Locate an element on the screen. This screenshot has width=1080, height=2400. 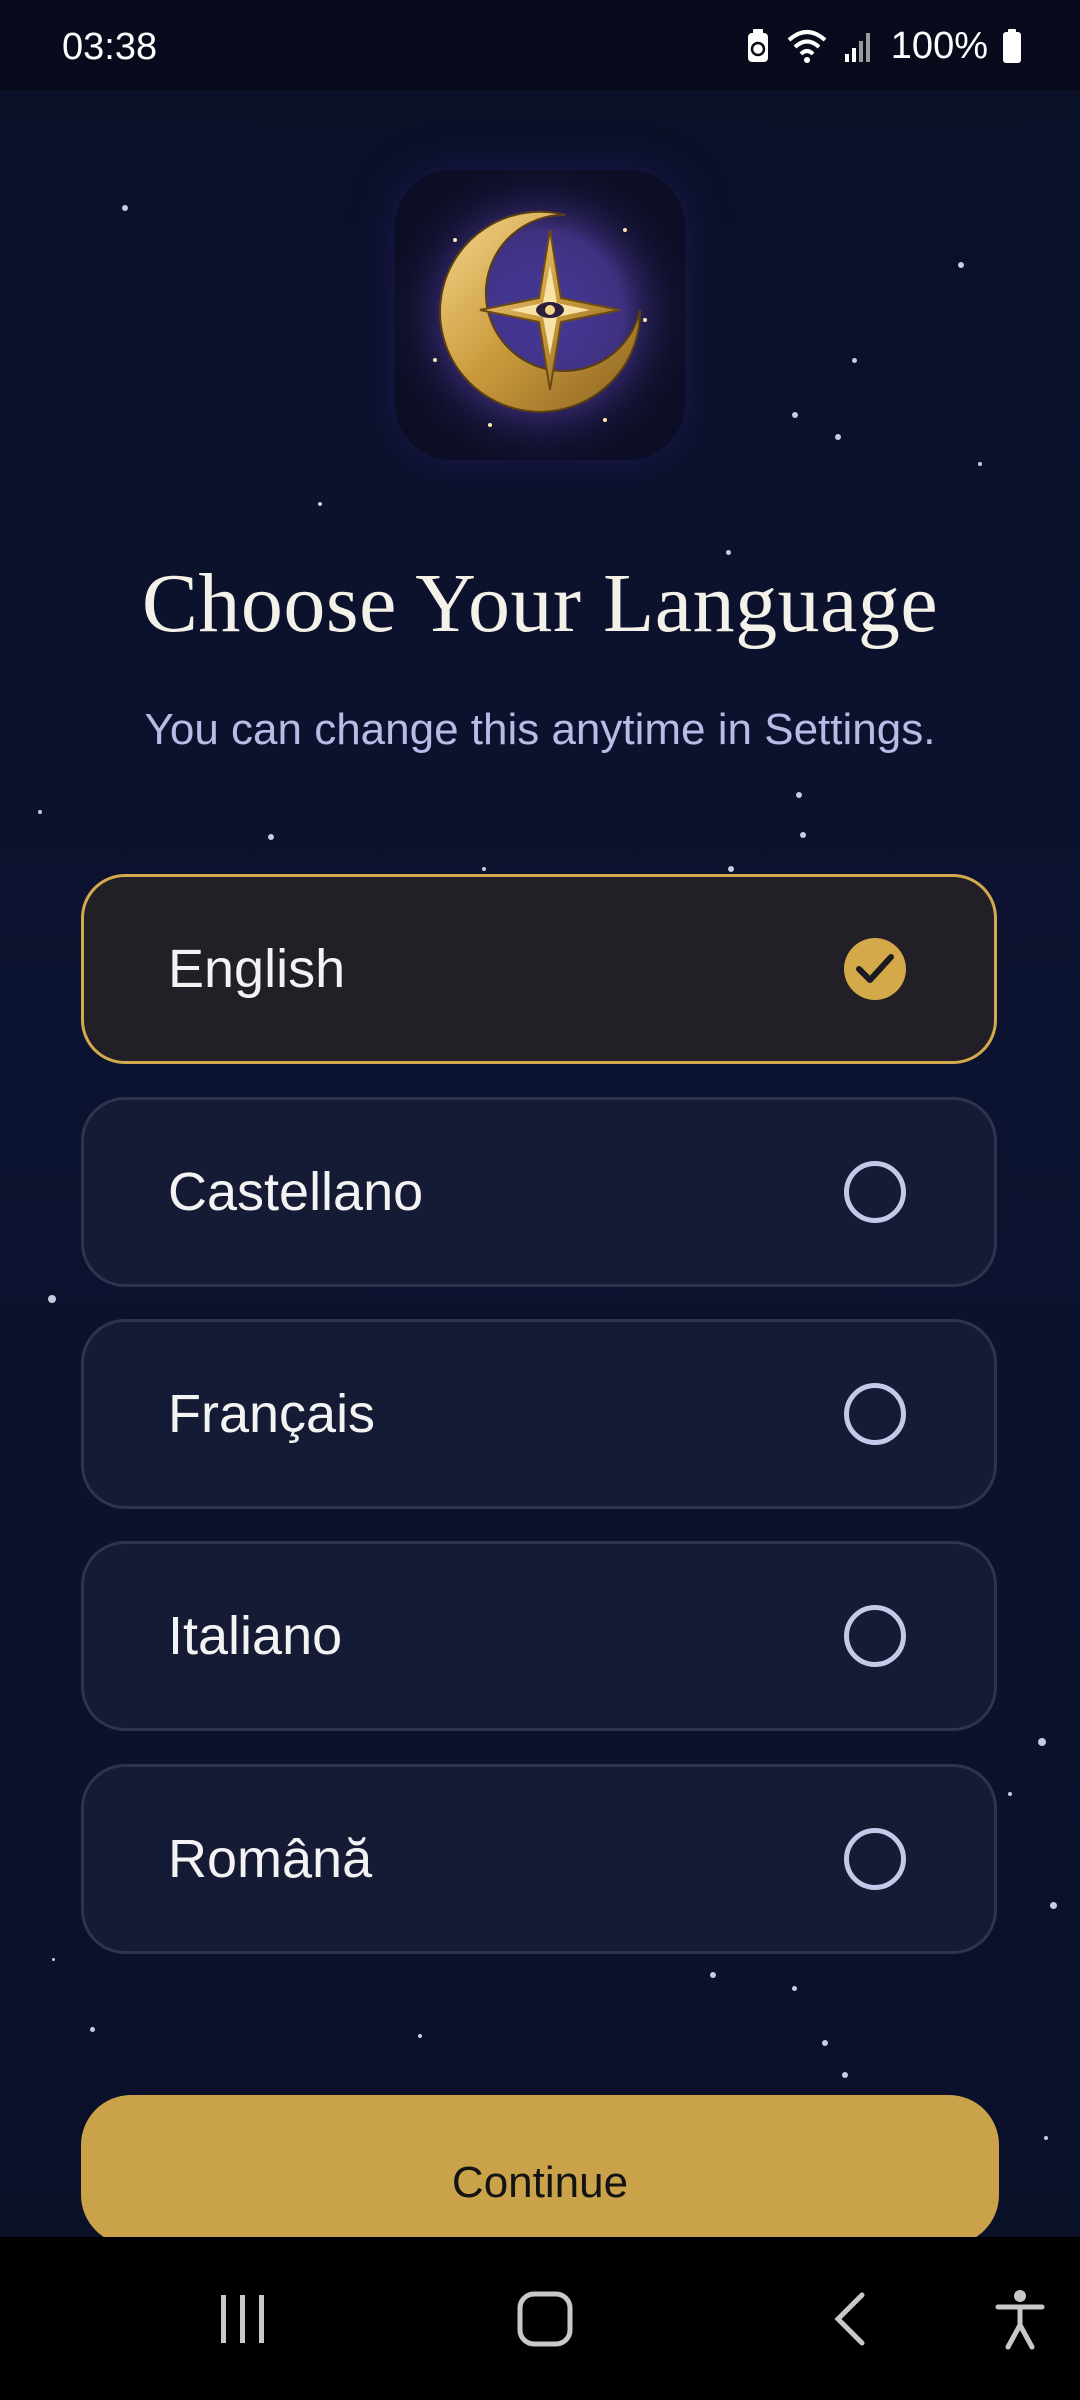
signal-icon is located at coordinates (857, 47).